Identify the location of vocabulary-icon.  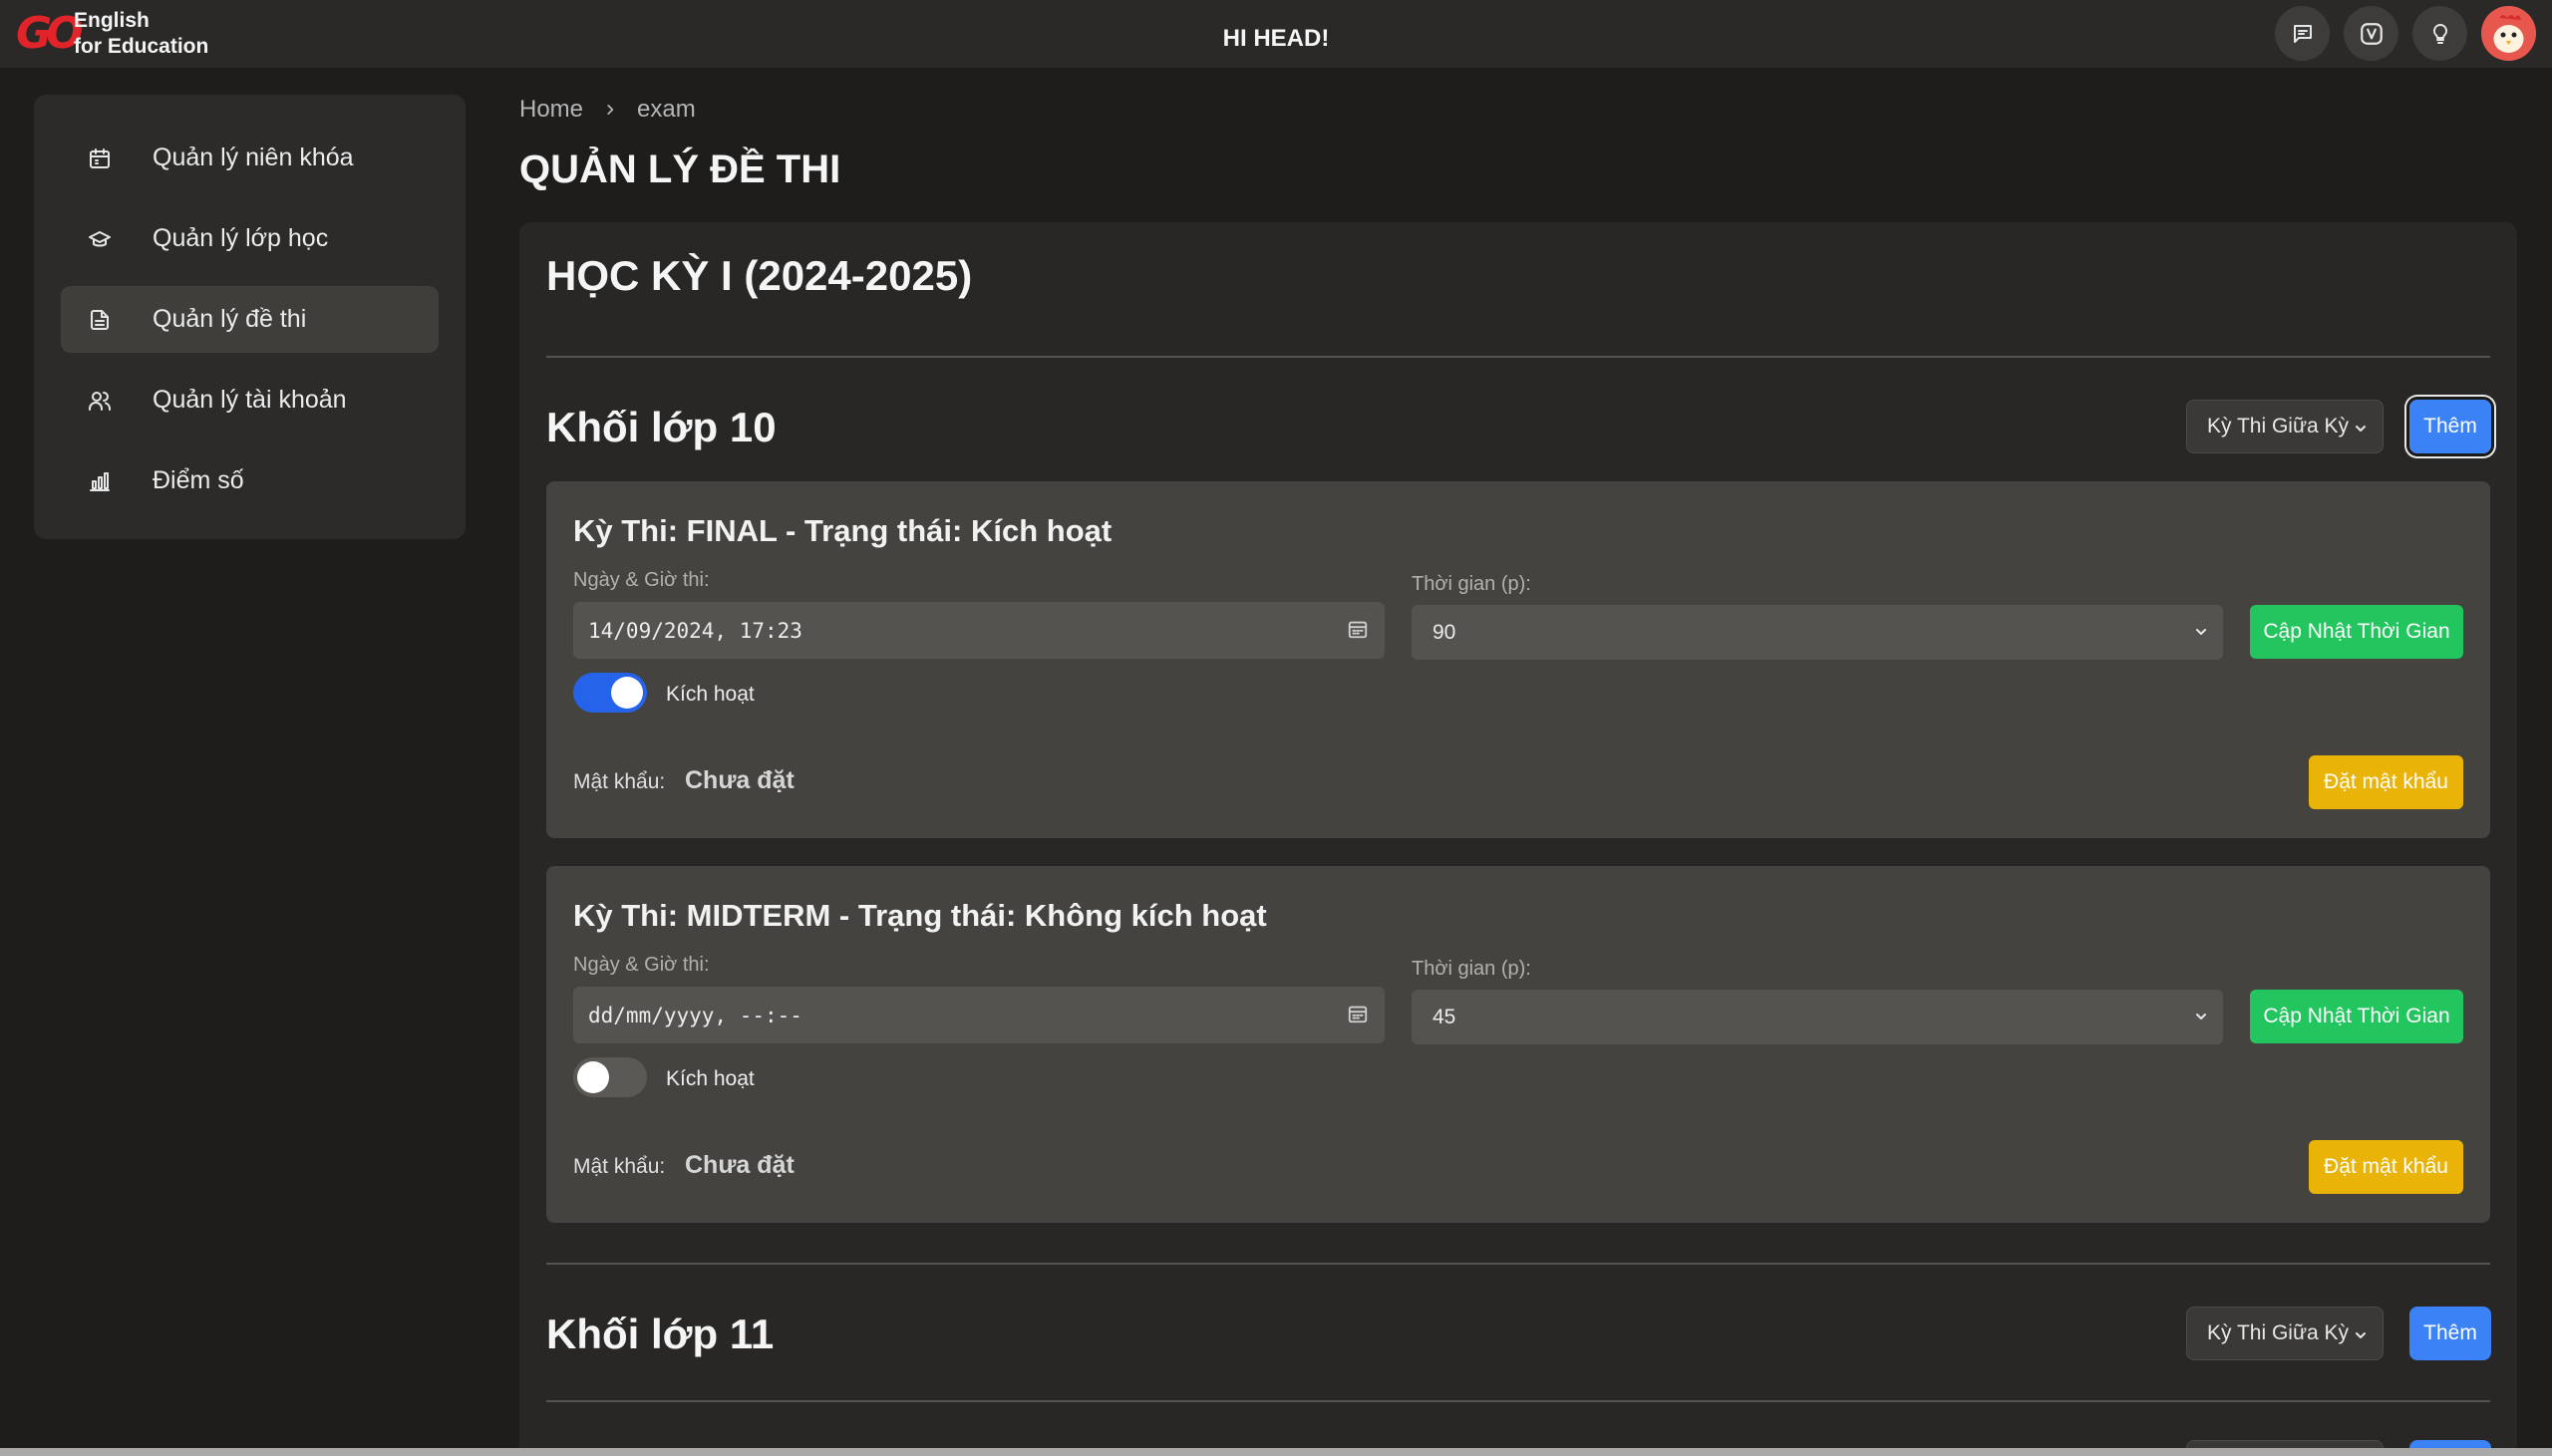
(2371, 34).